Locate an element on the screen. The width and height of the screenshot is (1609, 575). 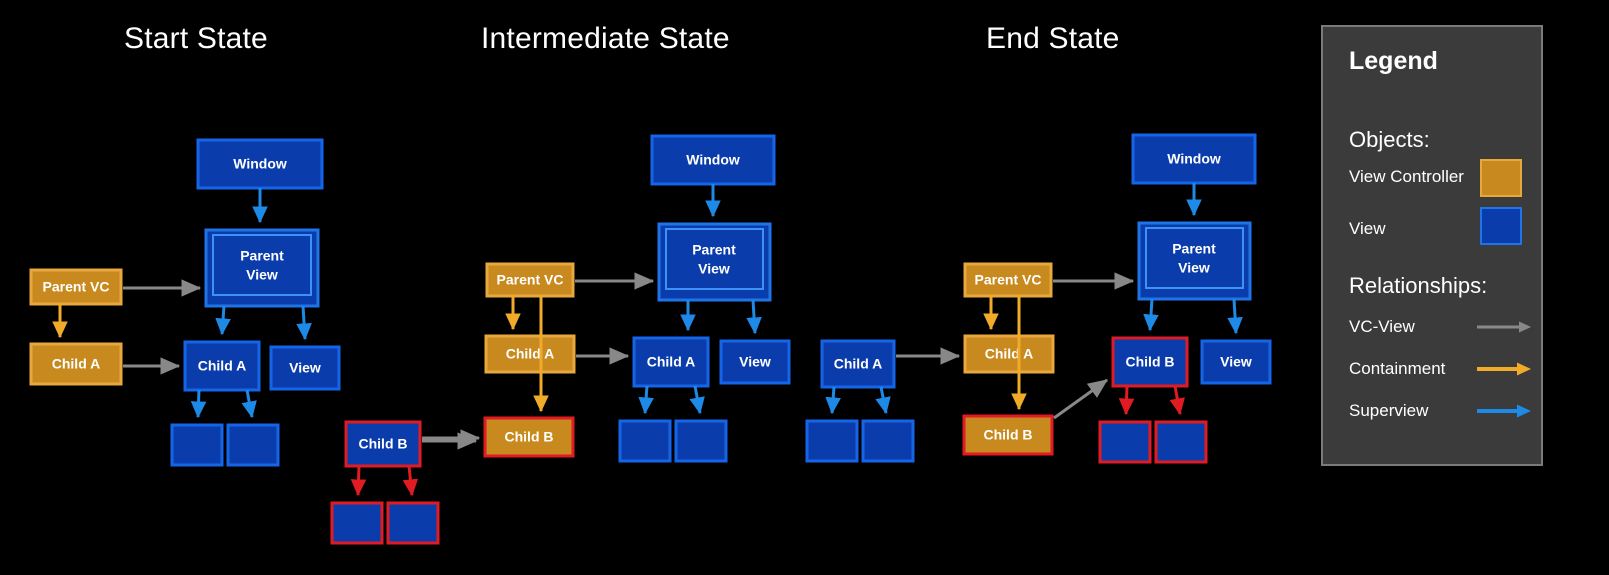
end-window-box is located at coordinates (1194, 159).